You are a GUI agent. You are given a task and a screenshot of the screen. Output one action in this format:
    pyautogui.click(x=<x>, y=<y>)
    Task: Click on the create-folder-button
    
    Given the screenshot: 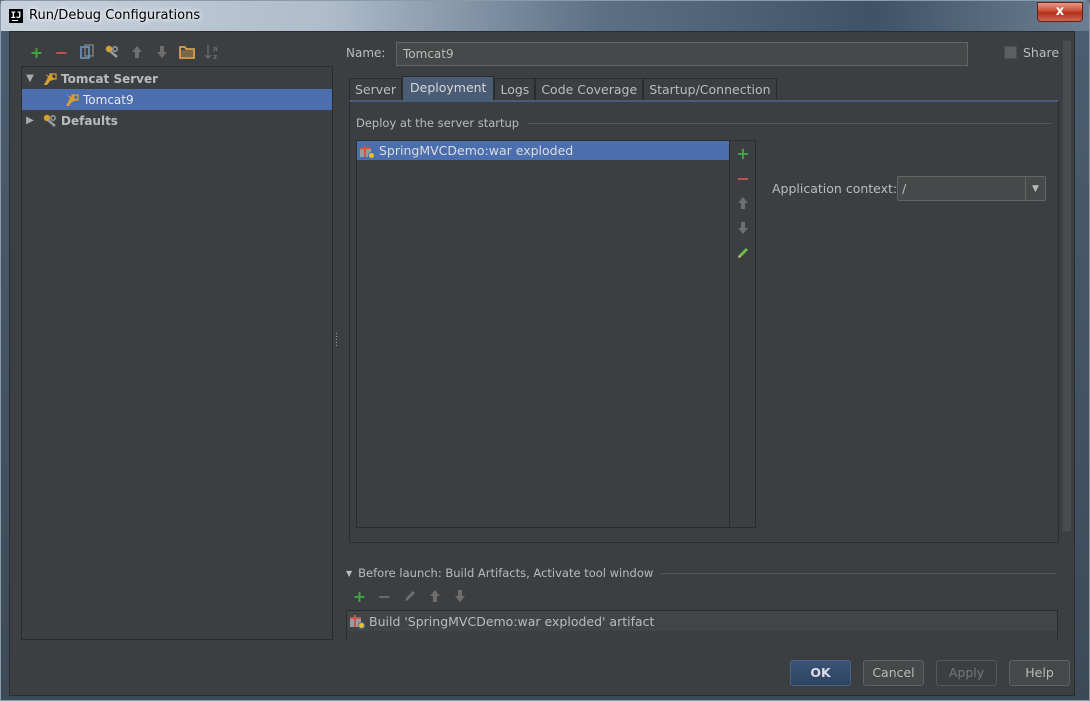 What is the action you would take?
    pyautogui.click(x=186, y=52)
    